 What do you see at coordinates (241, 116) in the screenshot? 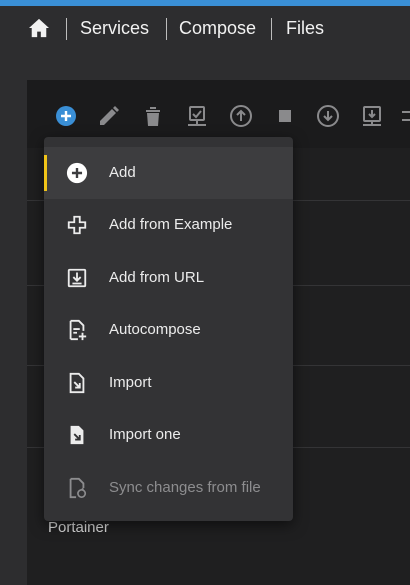
I see `upload-icon` at bounding box center [241, 116].